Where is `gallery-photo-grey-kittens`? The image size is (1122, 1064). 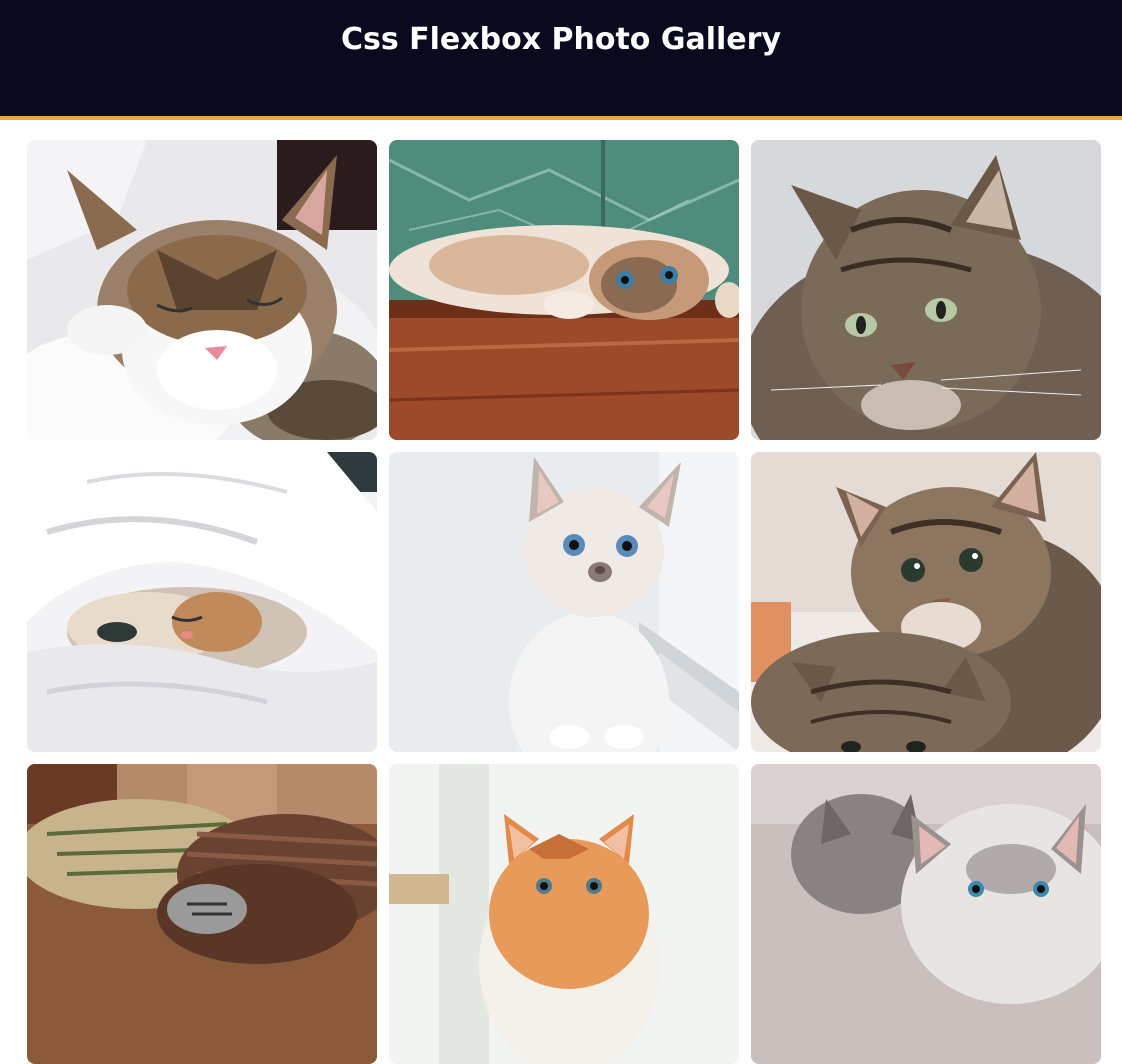 gallery-photo-grey-kittens is located at coordinates (926, 914).